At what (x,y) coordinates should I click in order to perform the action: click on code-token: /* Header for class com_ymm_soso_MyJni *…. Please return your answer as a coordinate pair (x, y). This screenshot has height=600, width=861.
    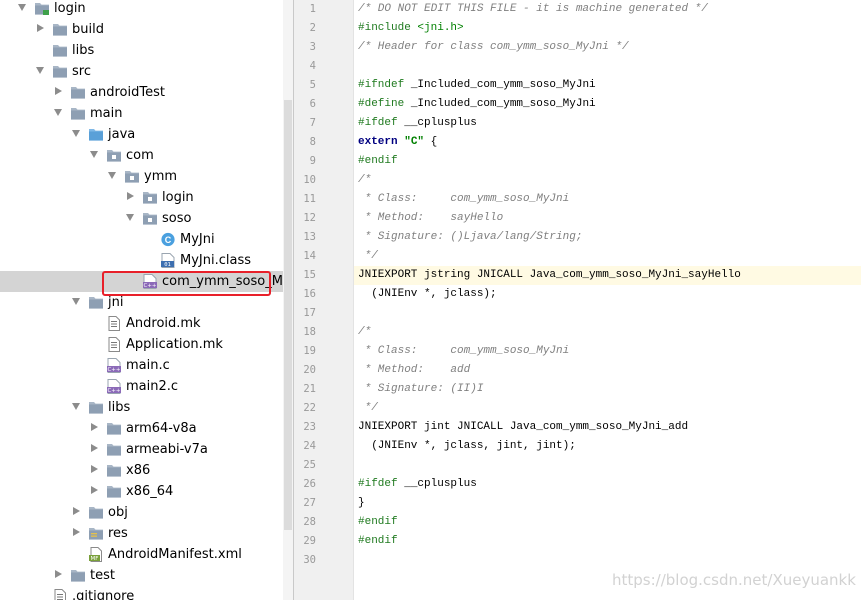
    Looking at the image, I should click on (493, 47).